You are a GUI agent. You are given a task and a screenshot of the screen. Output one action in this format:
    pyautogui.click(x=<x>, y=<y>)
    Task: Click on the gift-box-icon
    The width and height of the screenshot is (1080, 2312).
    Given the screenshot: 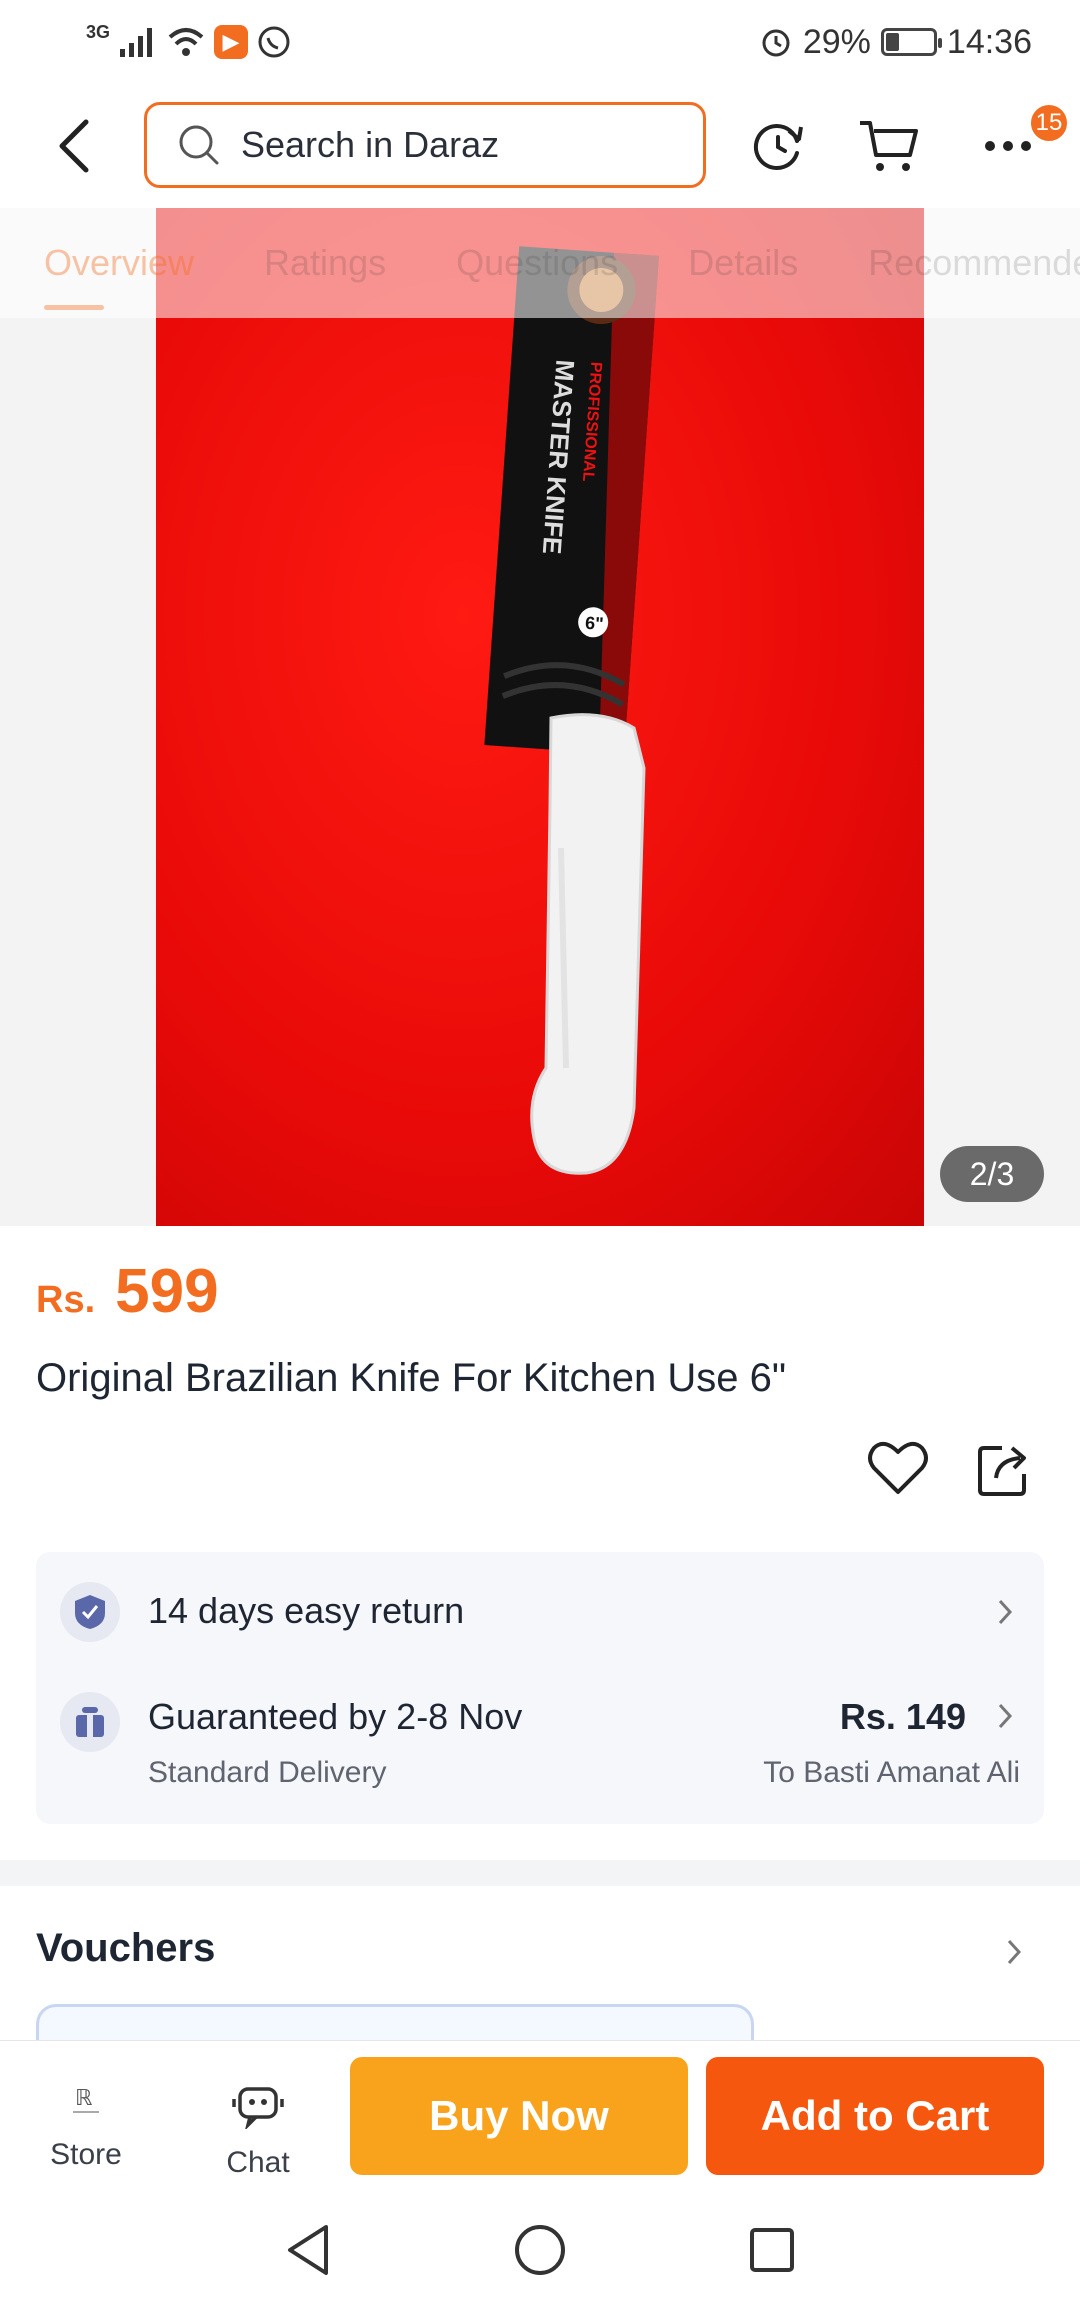 What is the action you would take?
    pyautogui.click(x=90, y=1722)
    